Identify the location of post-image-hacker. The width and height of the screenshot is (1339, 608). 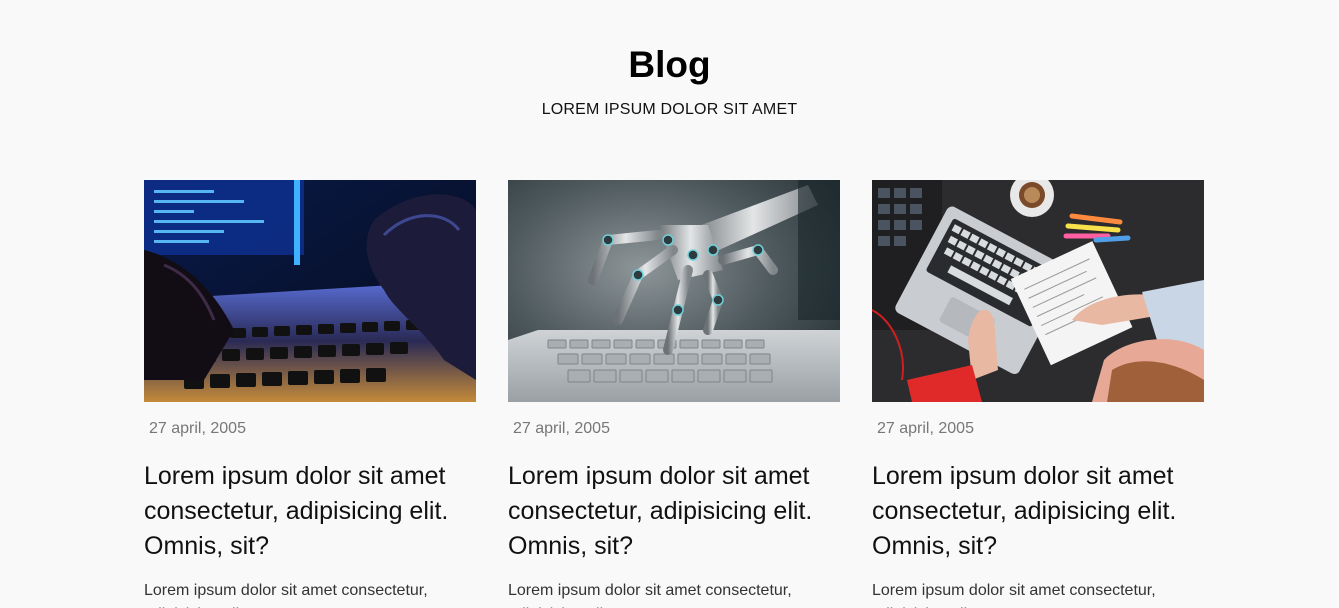
(310, 291).